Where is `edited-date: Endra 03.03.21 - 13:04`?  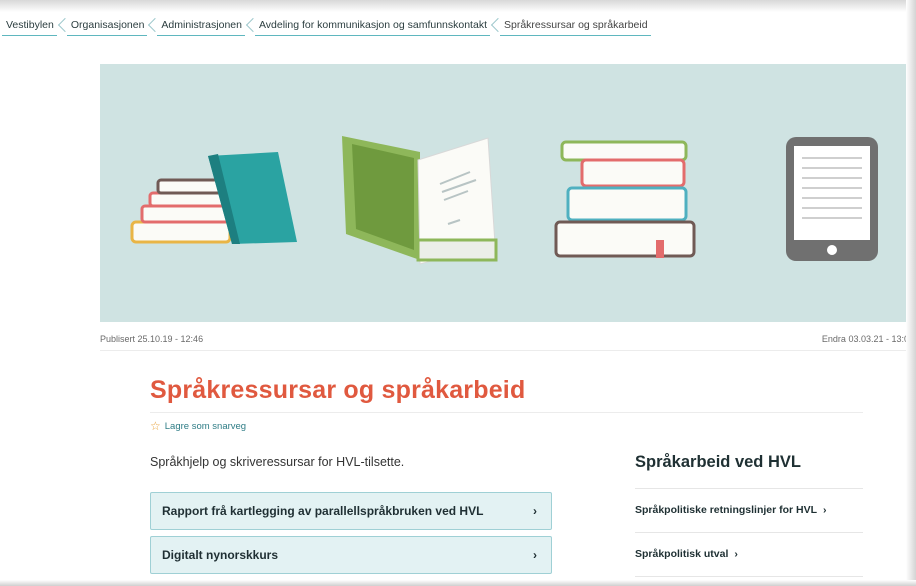
edited-date: Endra 03.03.21 - 13:04 is located at coordinates (867, 339).